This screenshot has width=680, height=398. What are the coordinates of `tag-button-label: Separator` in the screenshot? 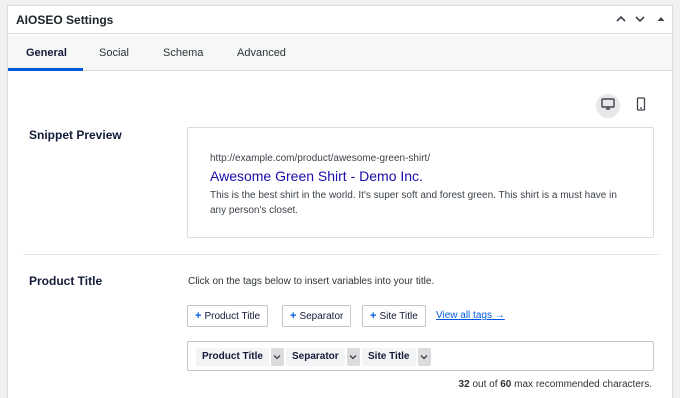 It's located at (321, 316).